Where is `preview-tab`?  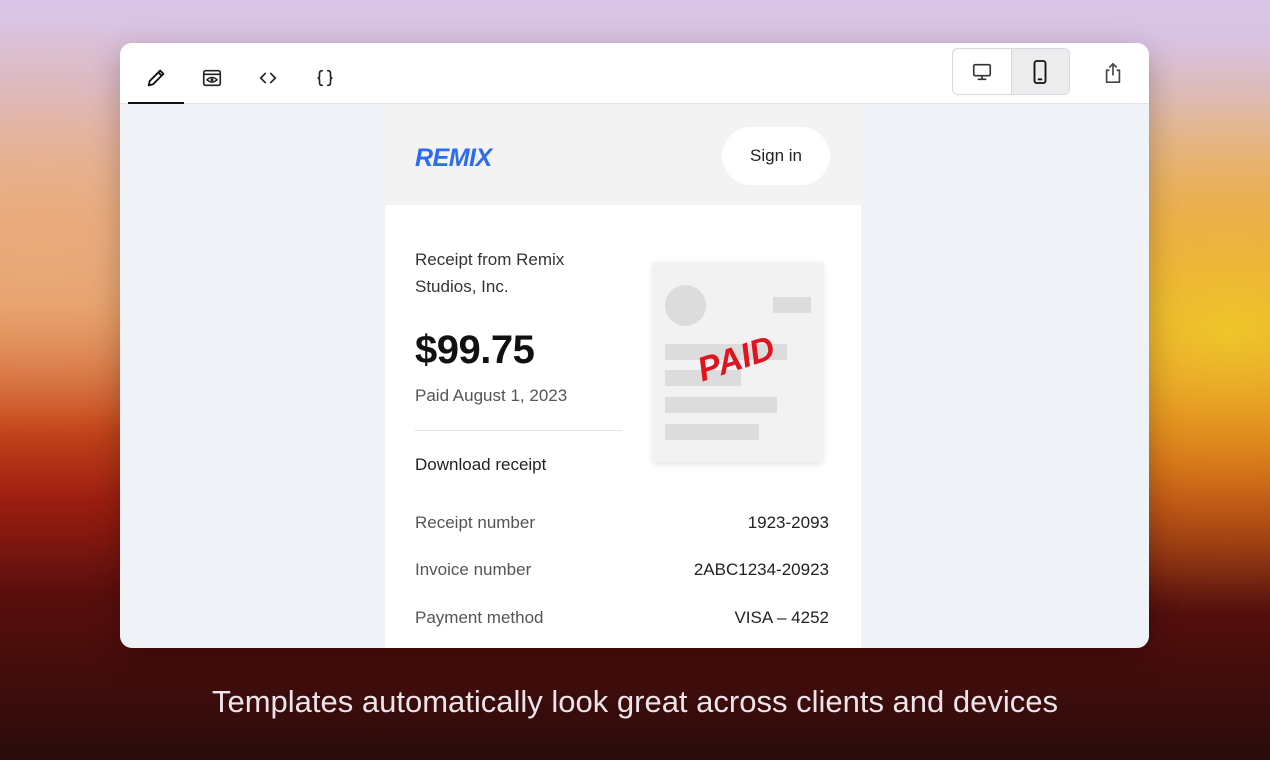
preview-tab is located at coordinates (212, 78).